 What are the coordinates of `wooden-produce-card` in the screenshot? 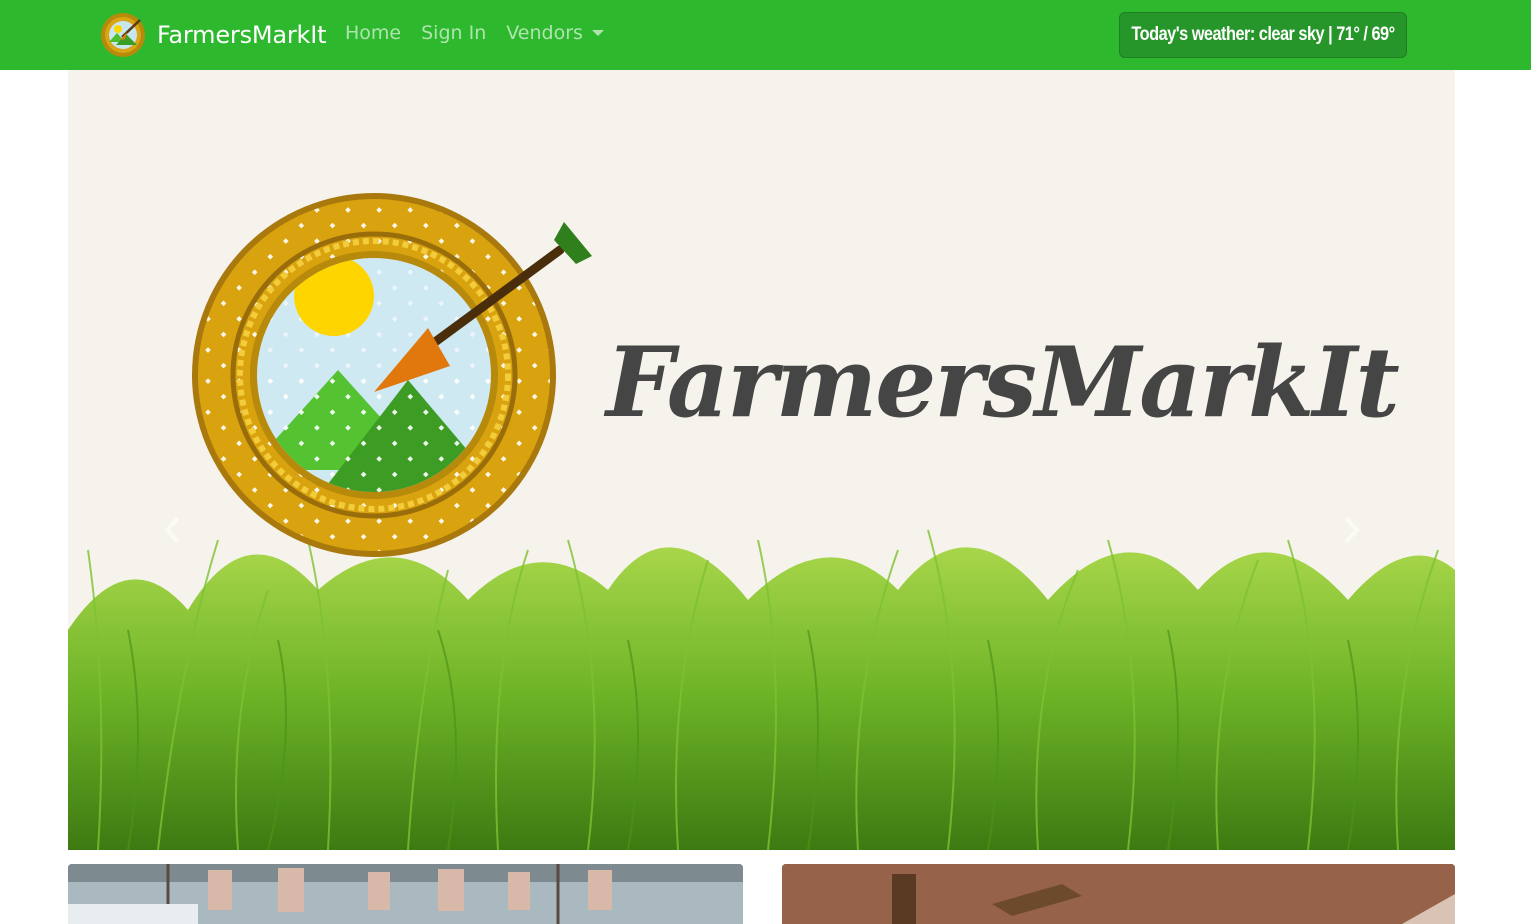 It's located at (1118, 894).